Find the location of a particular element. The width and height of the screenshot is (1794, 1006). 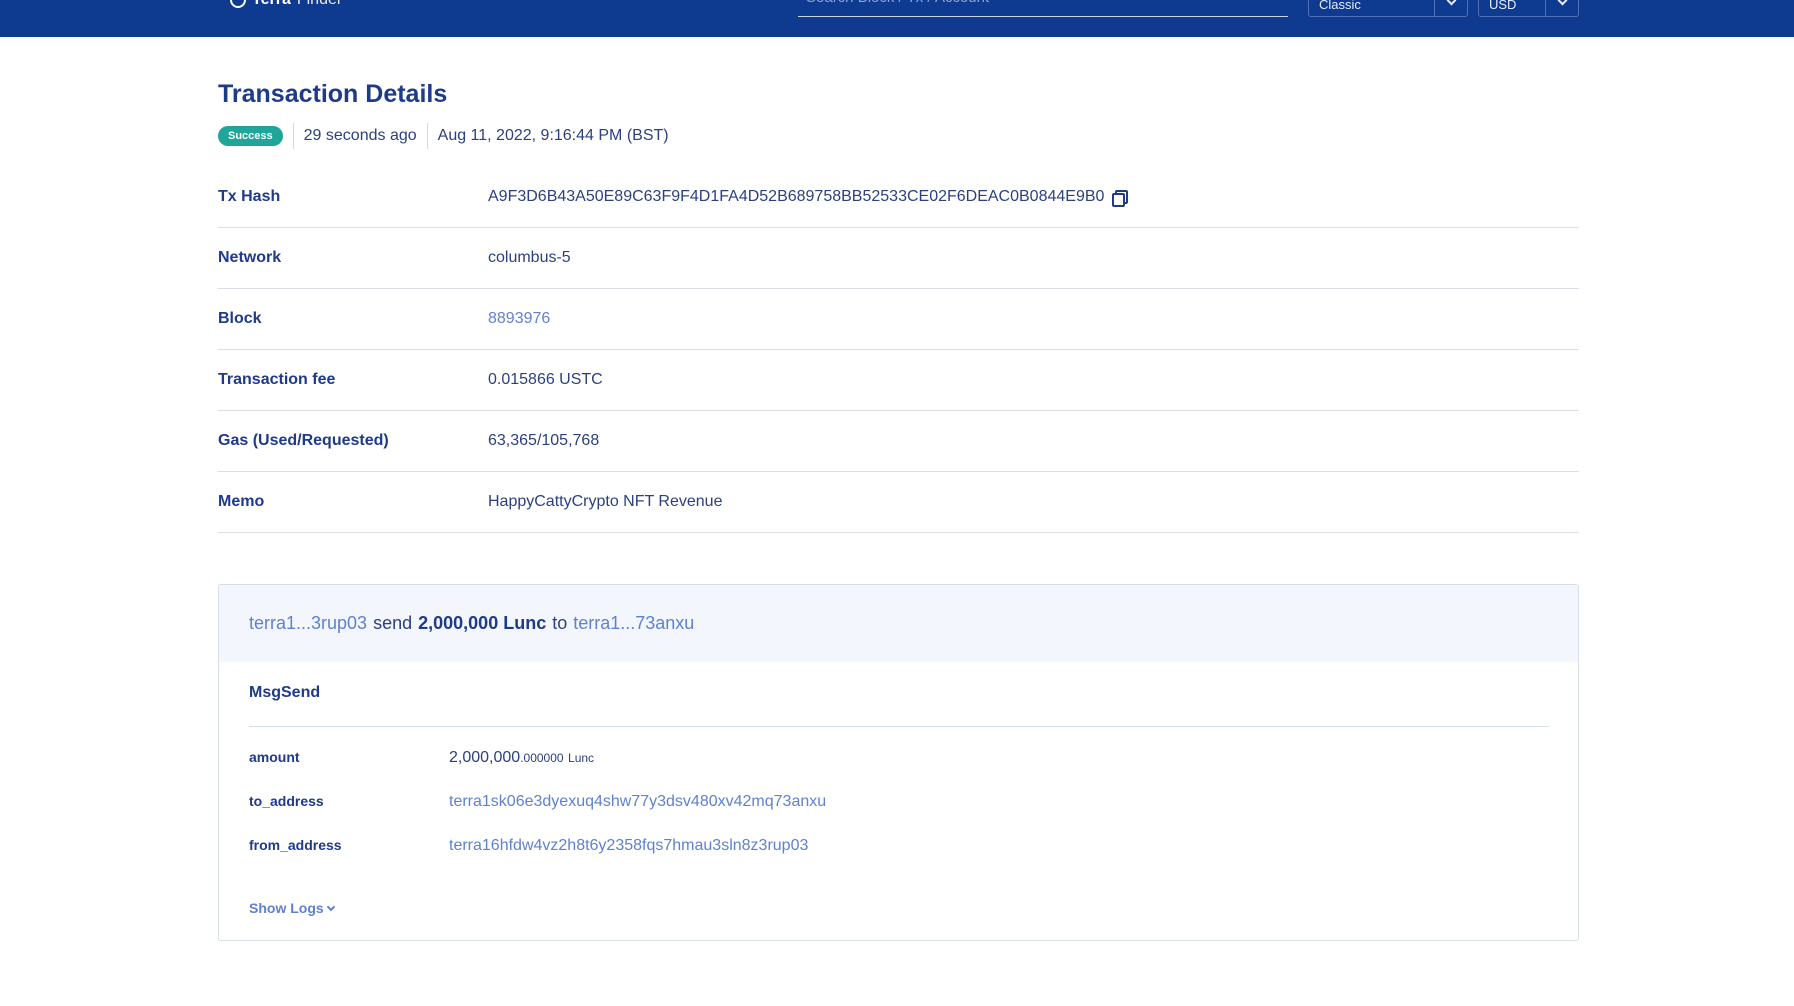

network-value: columbus-5 is located at coordinates (529, 257).